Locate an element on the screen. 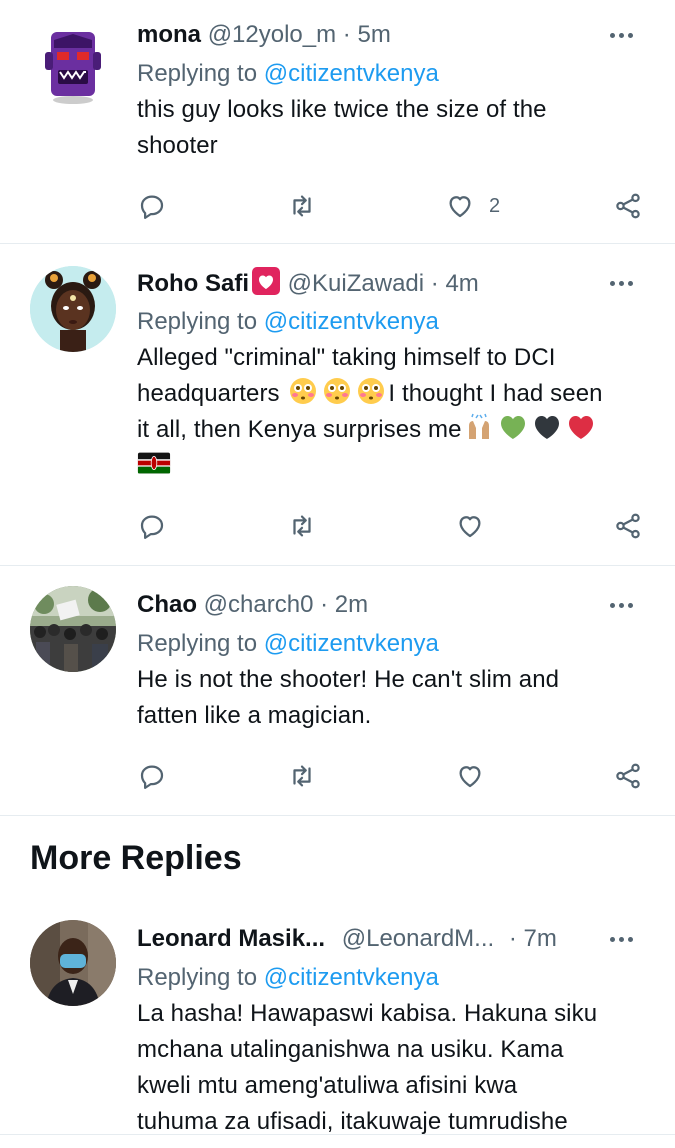 This screenshot has height=1148, width=675. bottom-bar is located at coordinates (337, 1141).